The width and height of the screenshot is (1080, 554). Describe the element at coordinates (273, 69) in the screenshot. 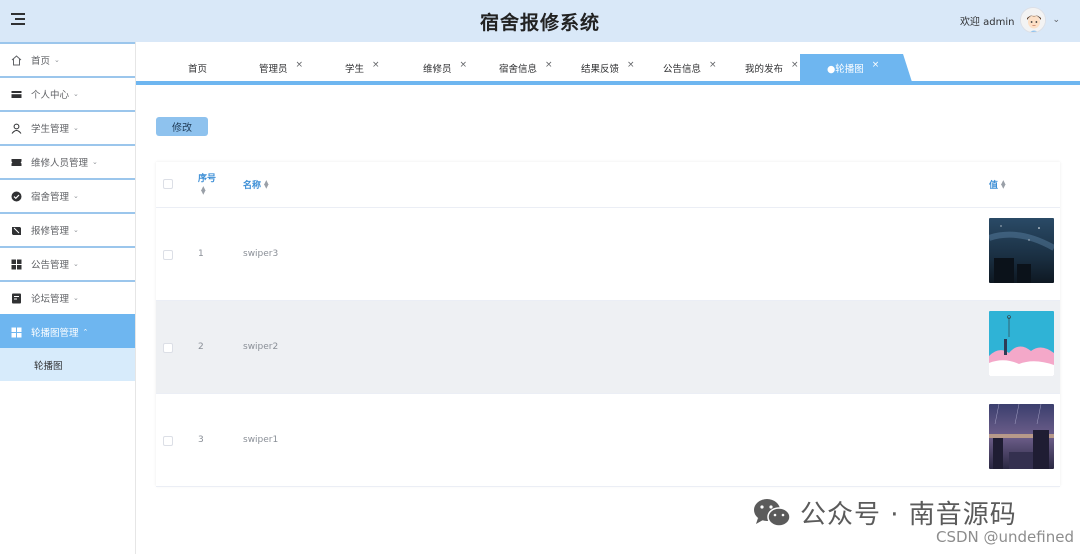

I see `tab-label: 管理员` at that location.